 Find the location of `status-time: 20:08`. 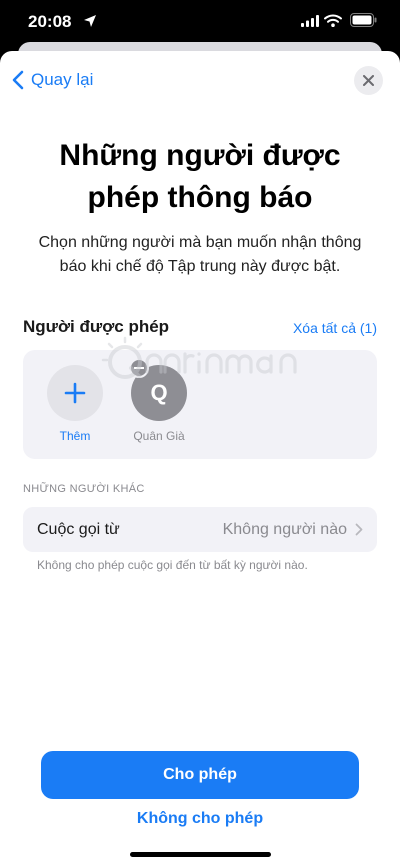

status-time: 20:08 is located at coordinates (50, 21).